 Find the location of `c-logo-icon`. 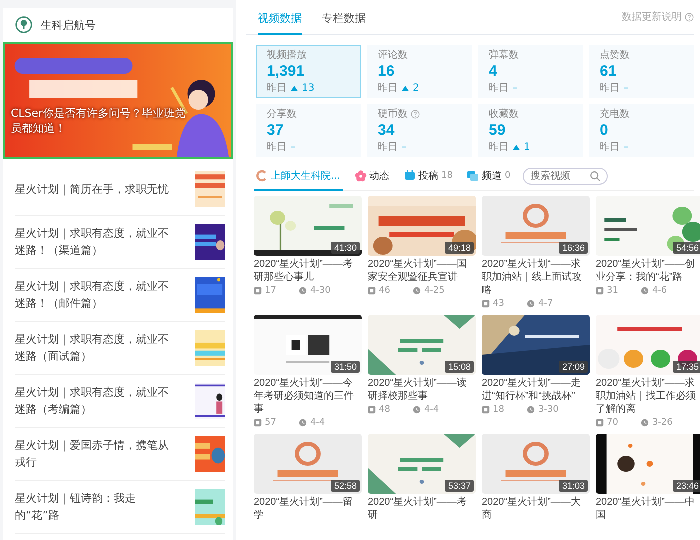

c-logo-icon is located at coordinates (262, 176).